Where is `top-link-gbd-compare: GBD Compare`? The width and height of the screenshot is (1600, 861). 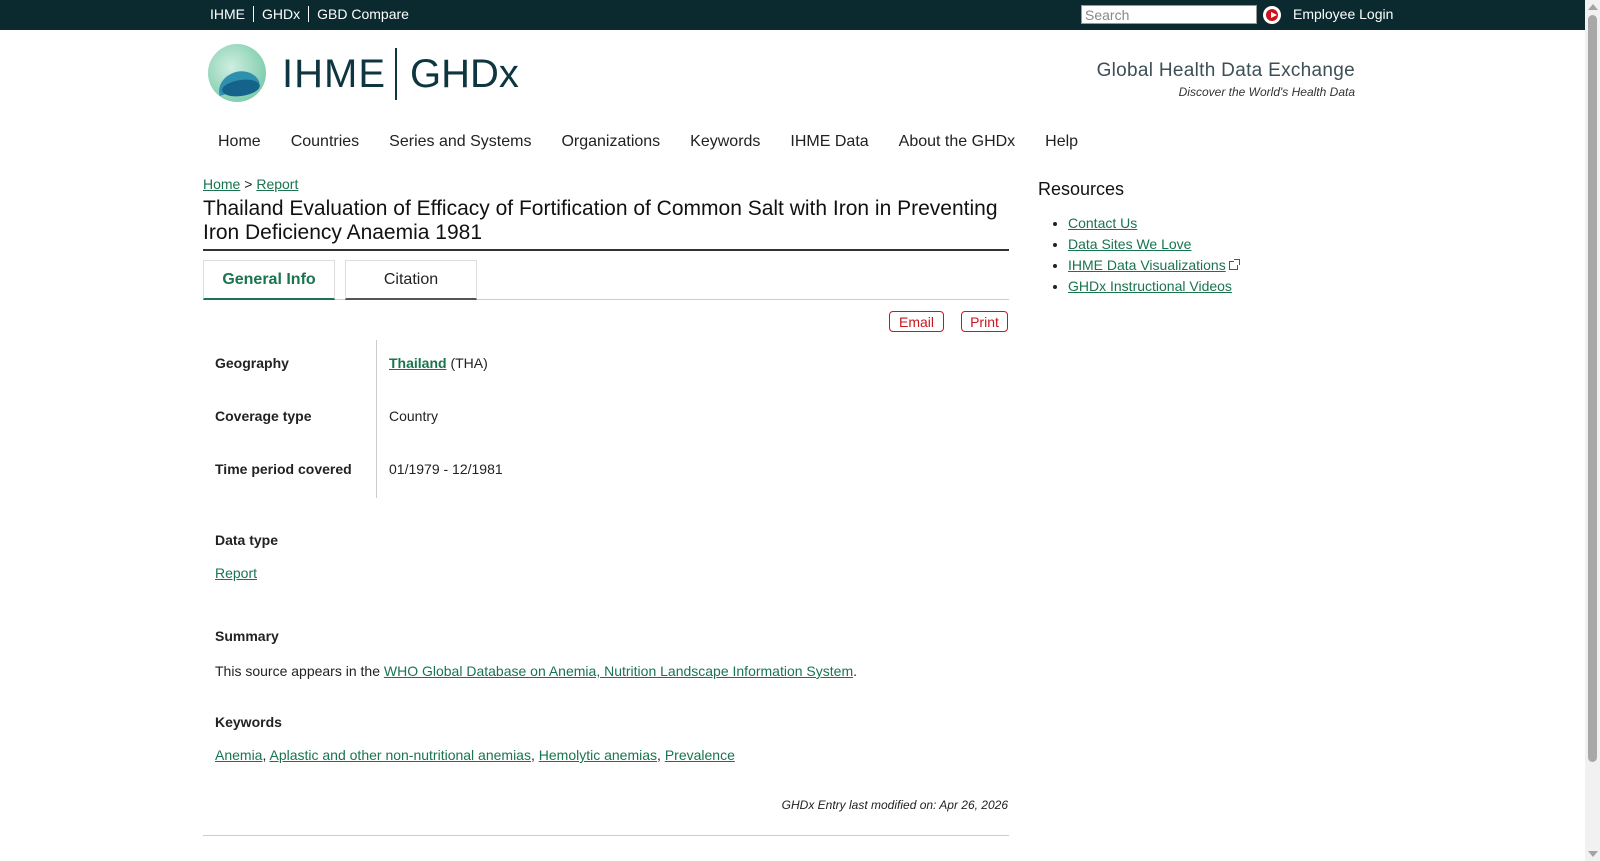
top-link-gbd-compare: GBD Compare is located at coordinates (362, 14).